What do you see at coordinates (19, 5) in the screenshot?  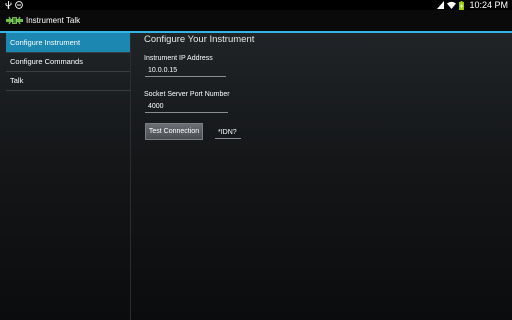 I see `do-not-disturb-icon` at bounding box center [19, 5].